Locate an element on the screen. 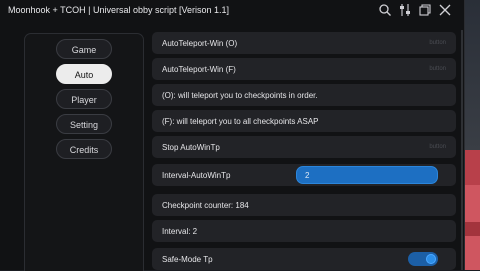 The width and height of the screenshot is (480, 271). row-label: AutoTeleport-Win (F) is located at coordinates (199, 69).